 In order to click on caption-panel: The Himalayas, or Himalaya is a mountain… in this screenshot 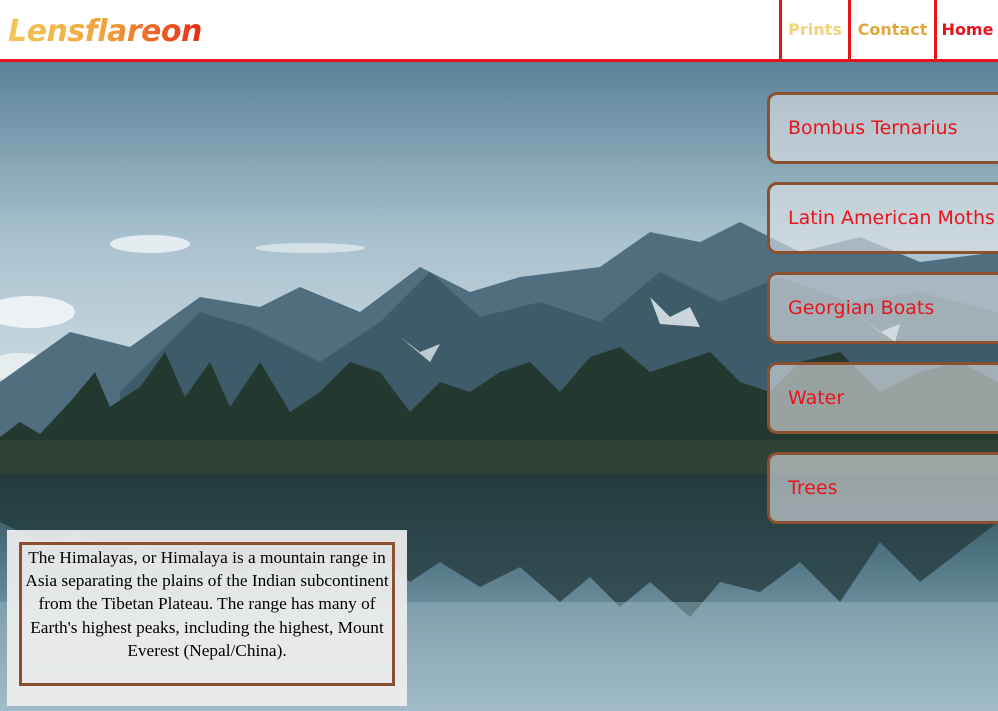, I will do `click(207, 618)`.